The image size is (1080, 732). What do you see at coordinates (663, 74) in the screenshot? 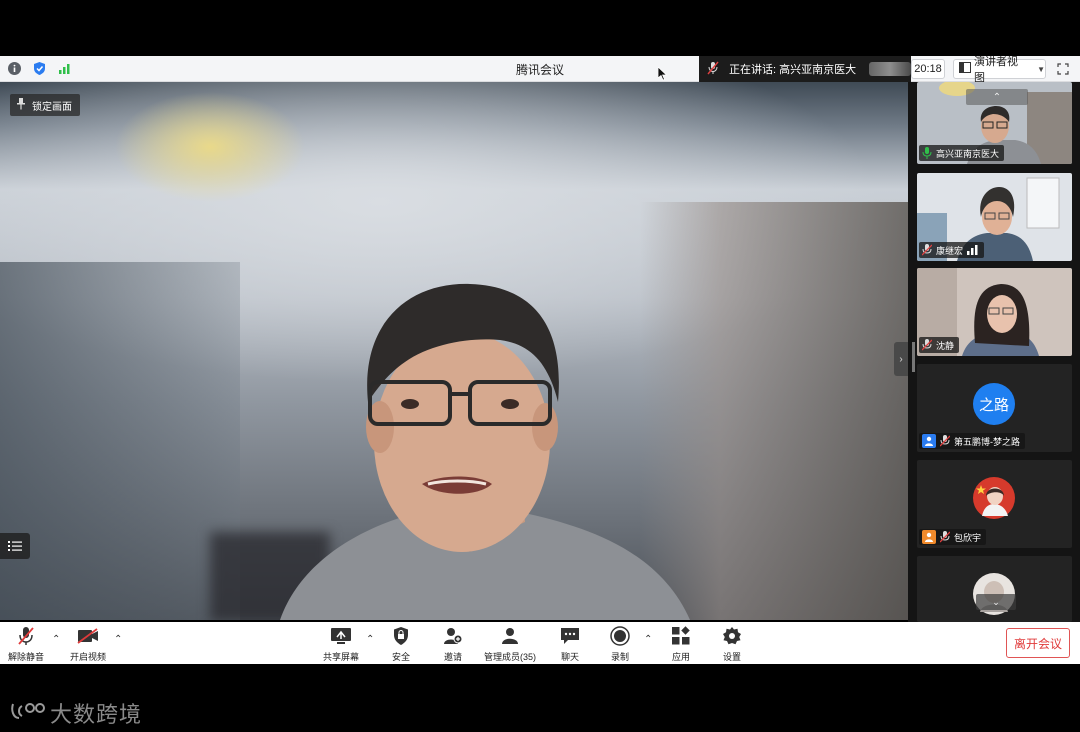
I see `mouse-cursor-icon` at bounding box center [663, 74].